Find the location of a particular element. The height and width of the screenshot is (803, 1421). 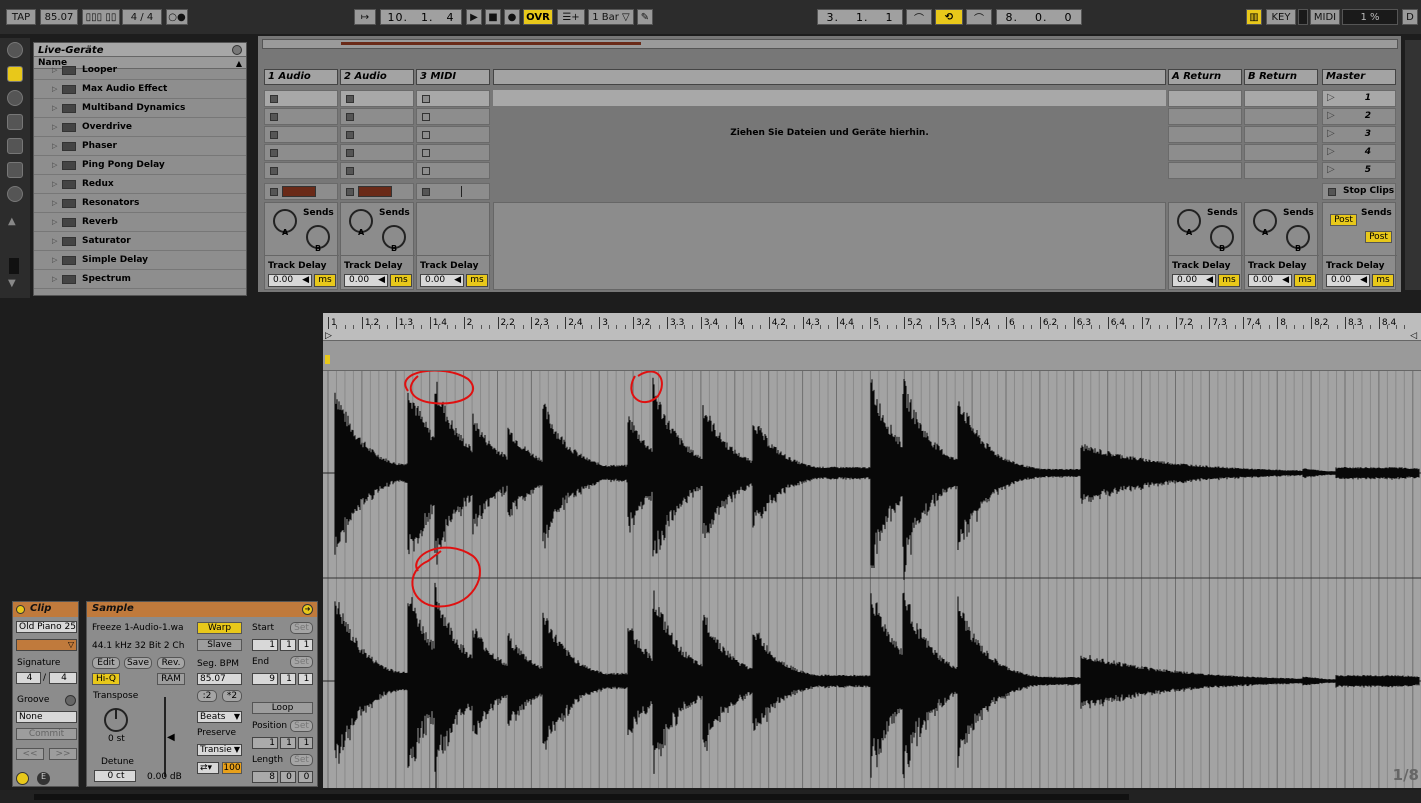

stop-clips-slot: Stop Clips is located at coordinates (1359, 191).